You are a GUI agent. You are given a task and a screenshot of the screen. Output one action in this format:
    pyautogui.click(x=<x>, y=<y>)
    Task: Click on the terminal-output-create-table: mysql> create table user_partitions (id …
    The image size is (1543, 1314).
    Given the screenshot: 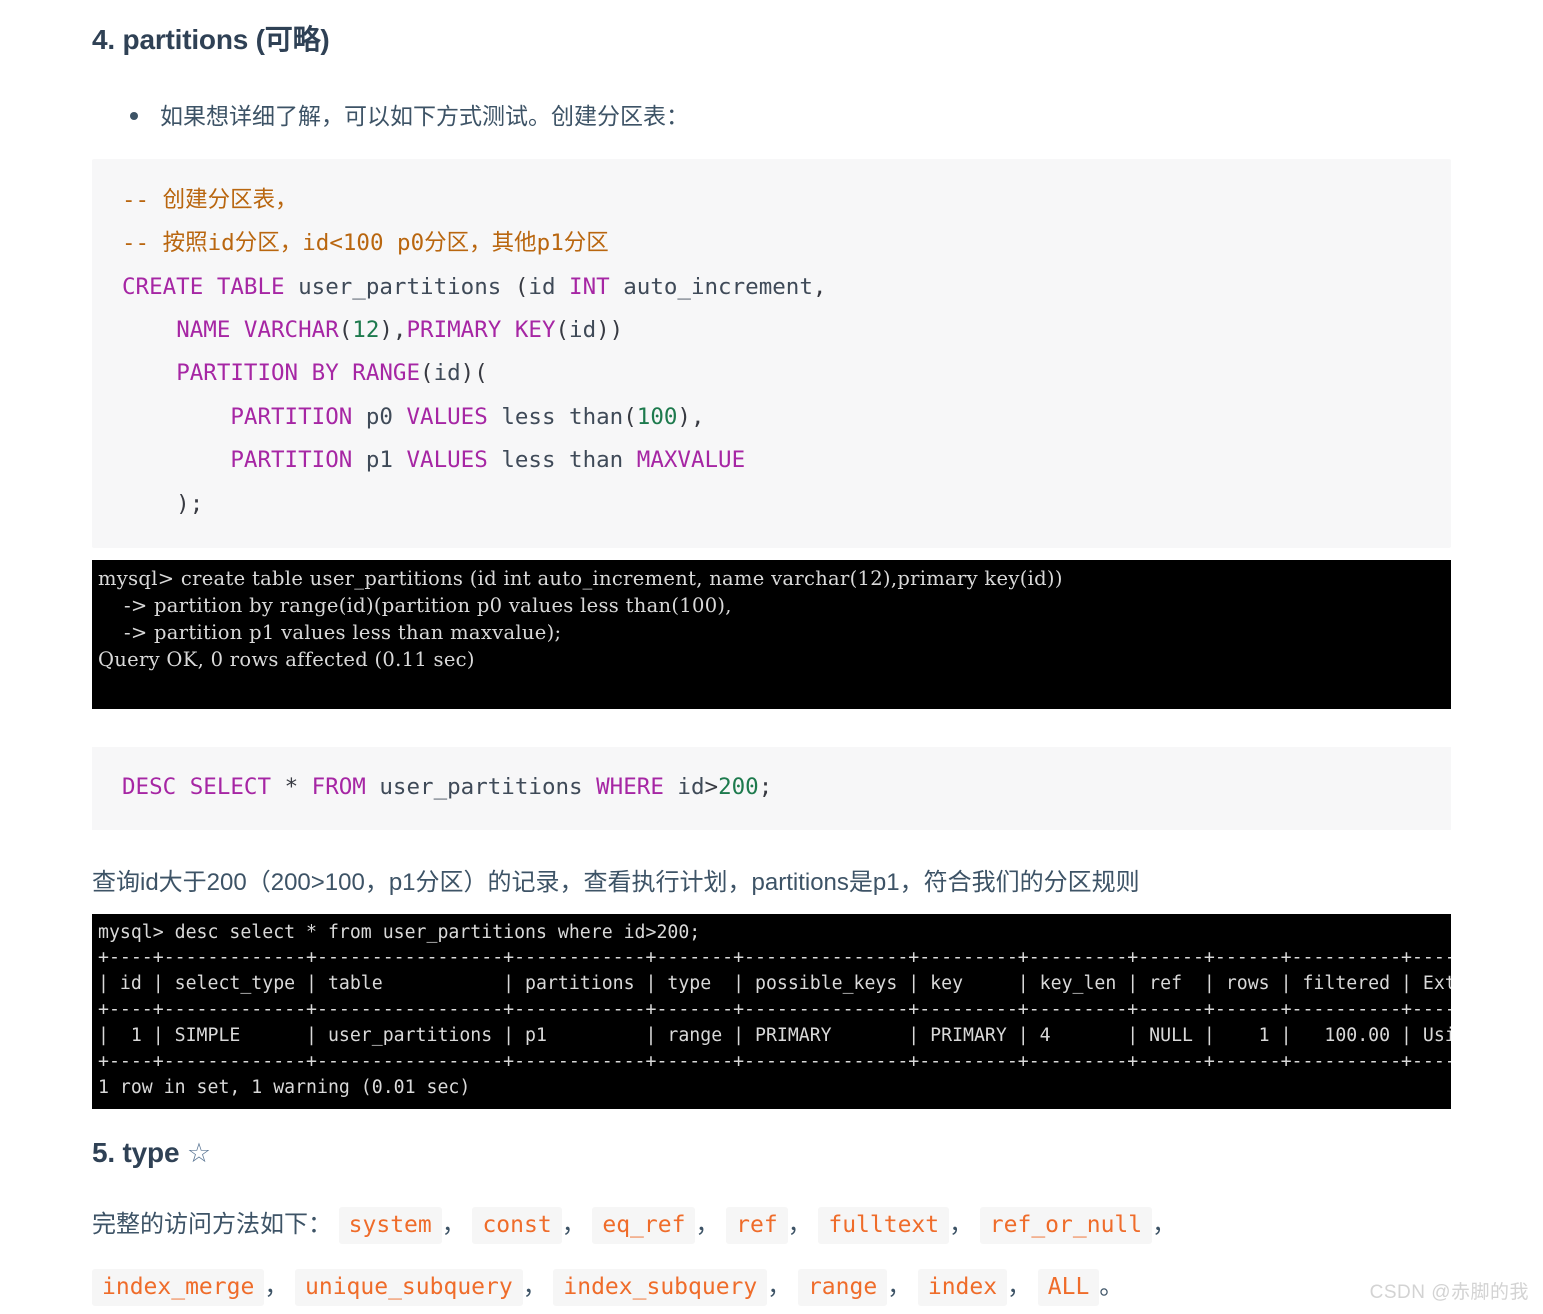 What is the action you would take?
    pyautogui.click(x=771, y=634)
    